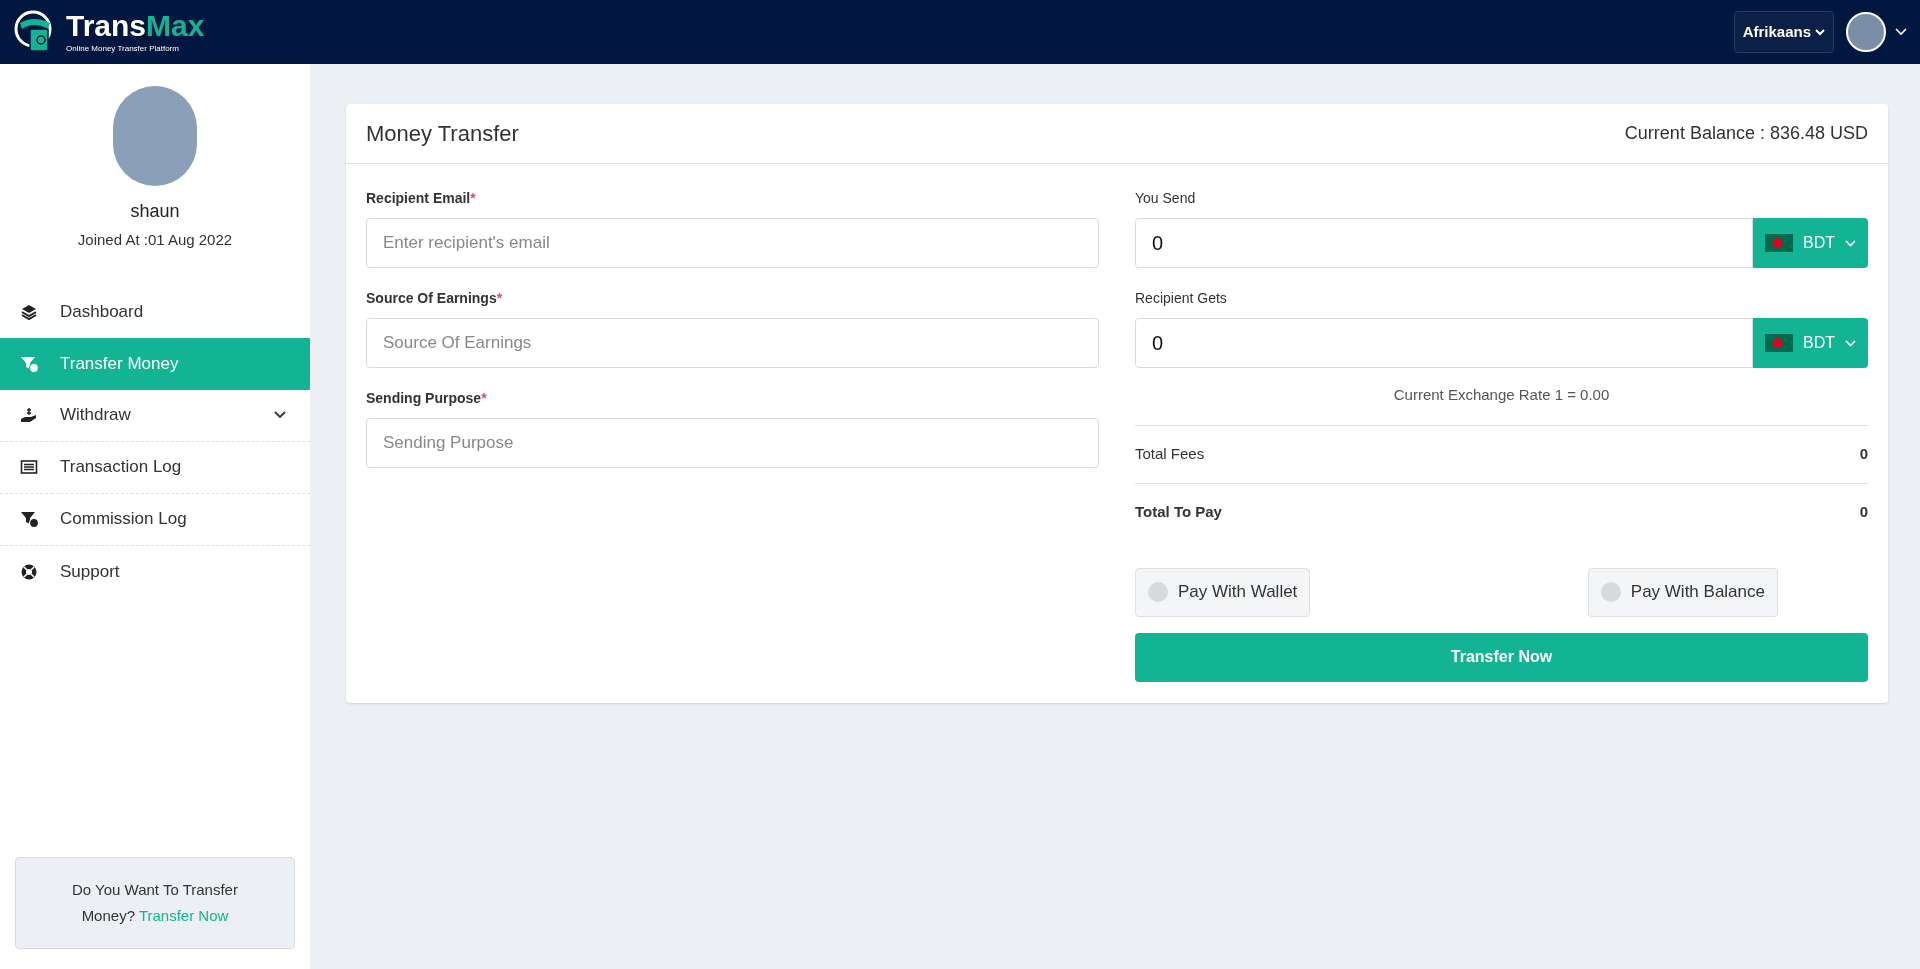  What do you see at coordinates (421, 198) in the screenshot?
I see `field-label: Recipient Email*` at bounding box center [421, 198].